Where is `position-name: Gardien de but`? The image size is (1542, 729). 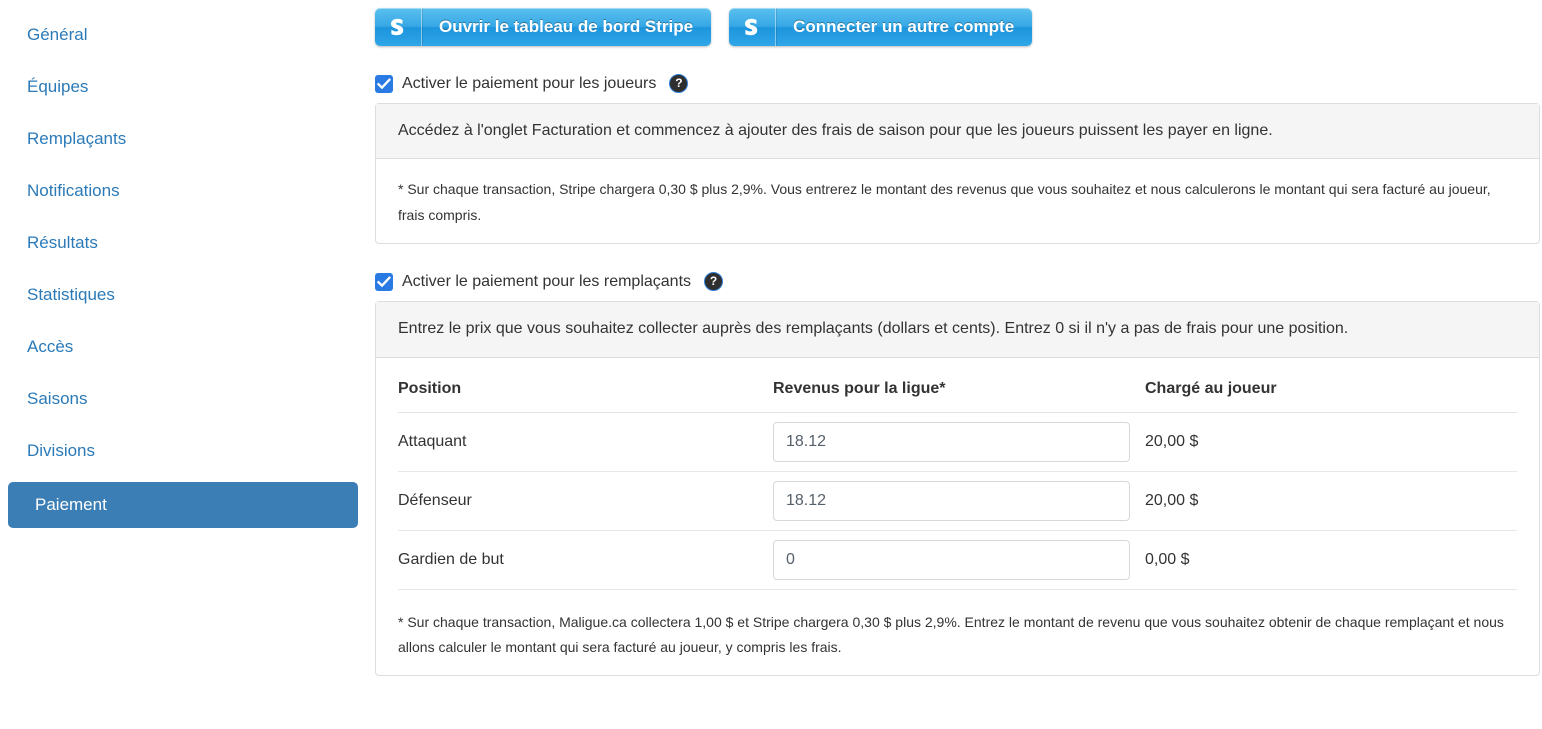 position-name: Gardien de but is located at coordinates (585, 560).